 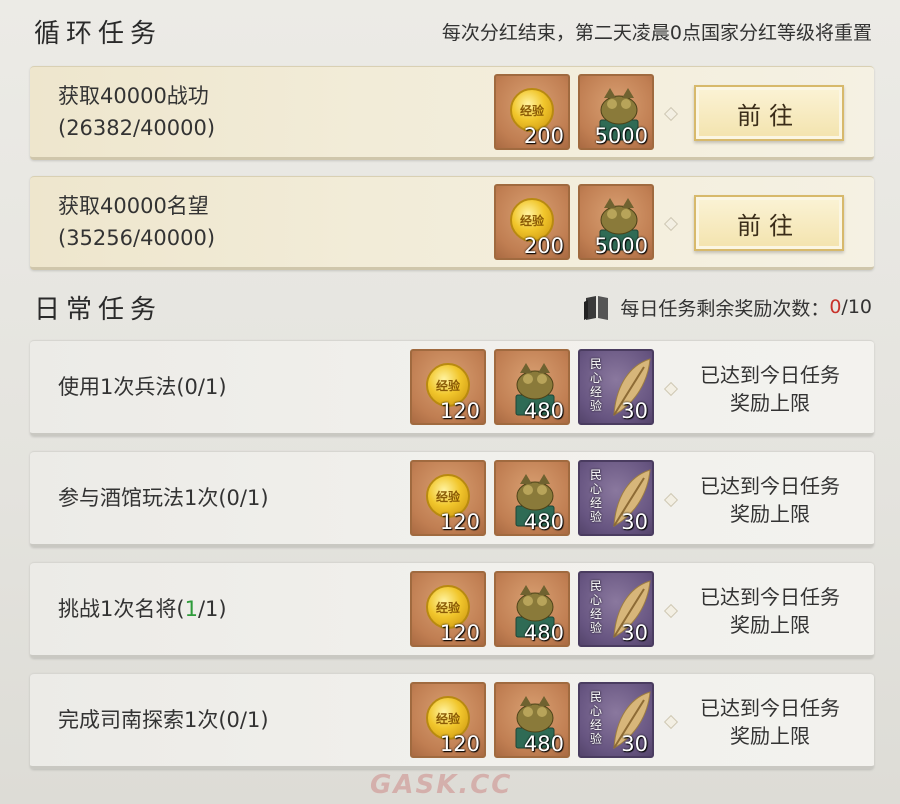 What do you see at coordinates (452, 113) in the screenshot?
I see `loop-task-row: 获取40000战功 (26382/40000) 经验 200 5000 前往` at bounding box center [452, 113].